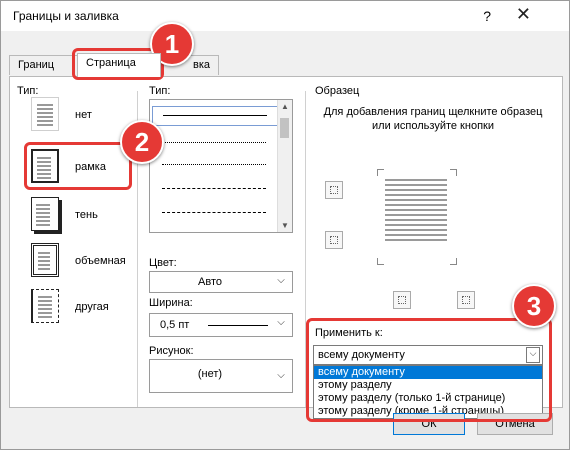 The image size is (572, 452). Describe the element at coordinates (337, 91) in the screenshot. I see `preview-label: Образец` at that location.